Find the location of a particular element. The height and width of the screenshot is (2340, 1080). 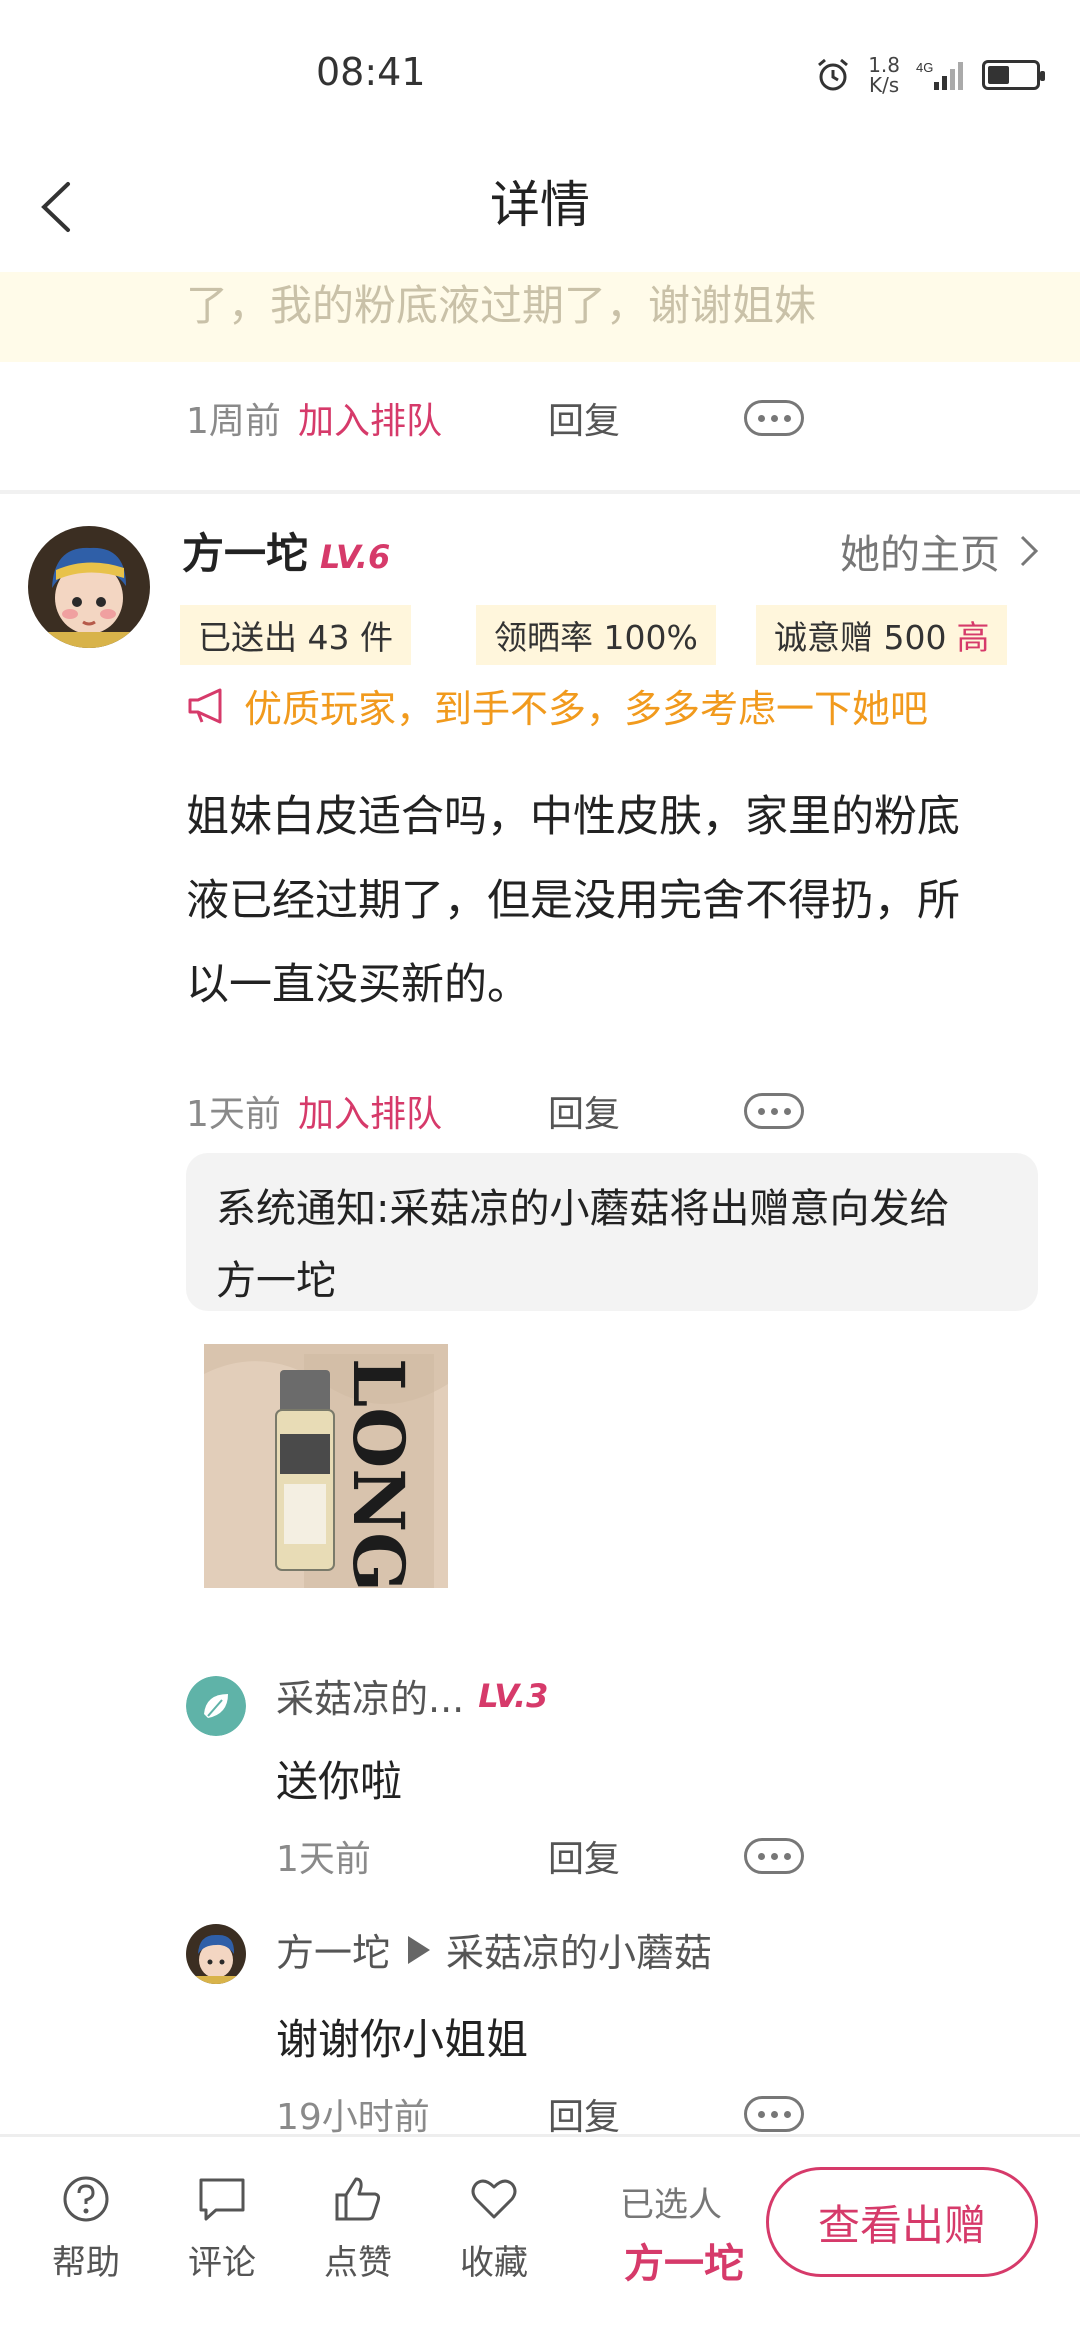

favorite-button: 收藏 is located at coordinates (494, 2228).